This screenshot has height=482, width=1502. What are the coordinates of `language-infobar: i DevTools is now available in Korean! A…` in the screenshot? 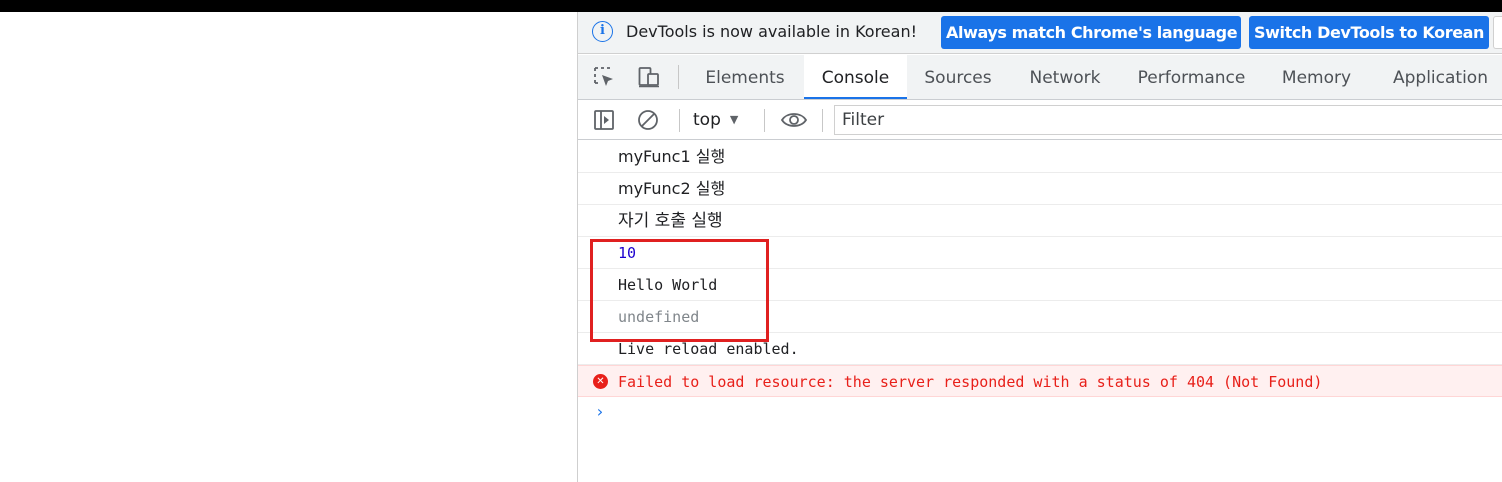 It's located at (1040, 33).